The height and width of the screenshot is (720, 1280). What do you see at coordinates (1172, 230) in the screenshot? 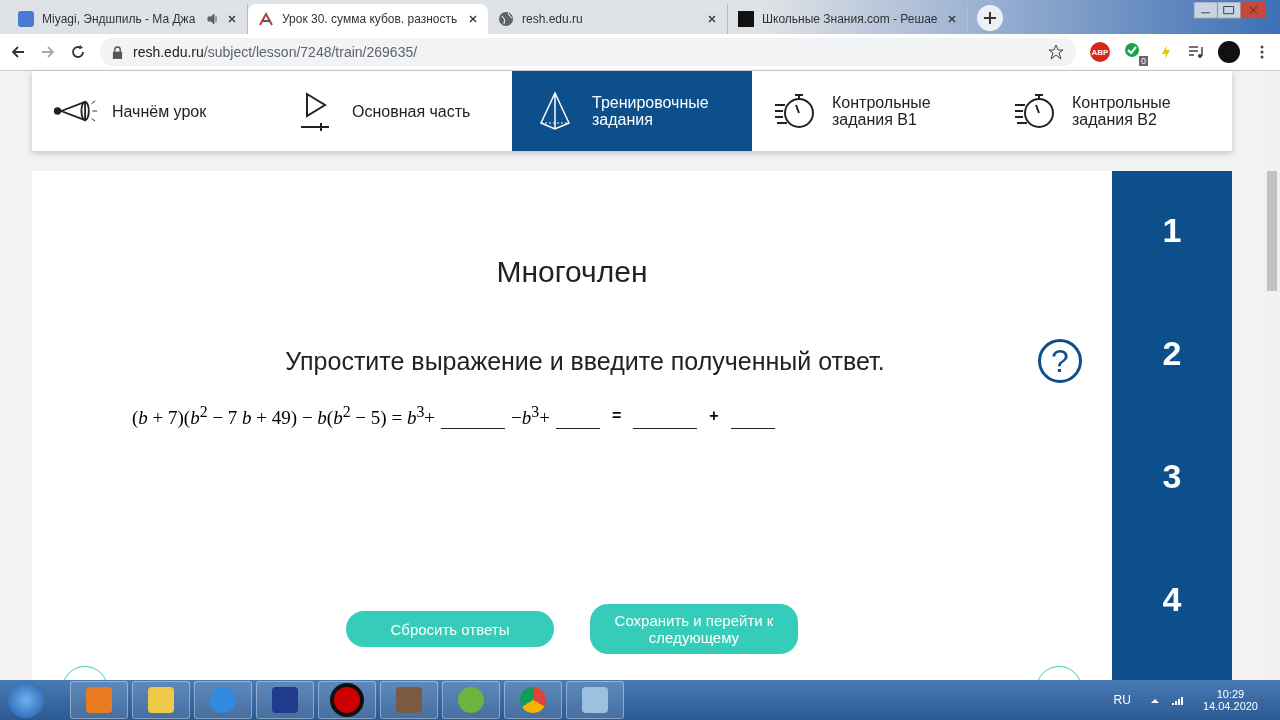
I see `task-number: 1` at bounding box center [1172, 230].